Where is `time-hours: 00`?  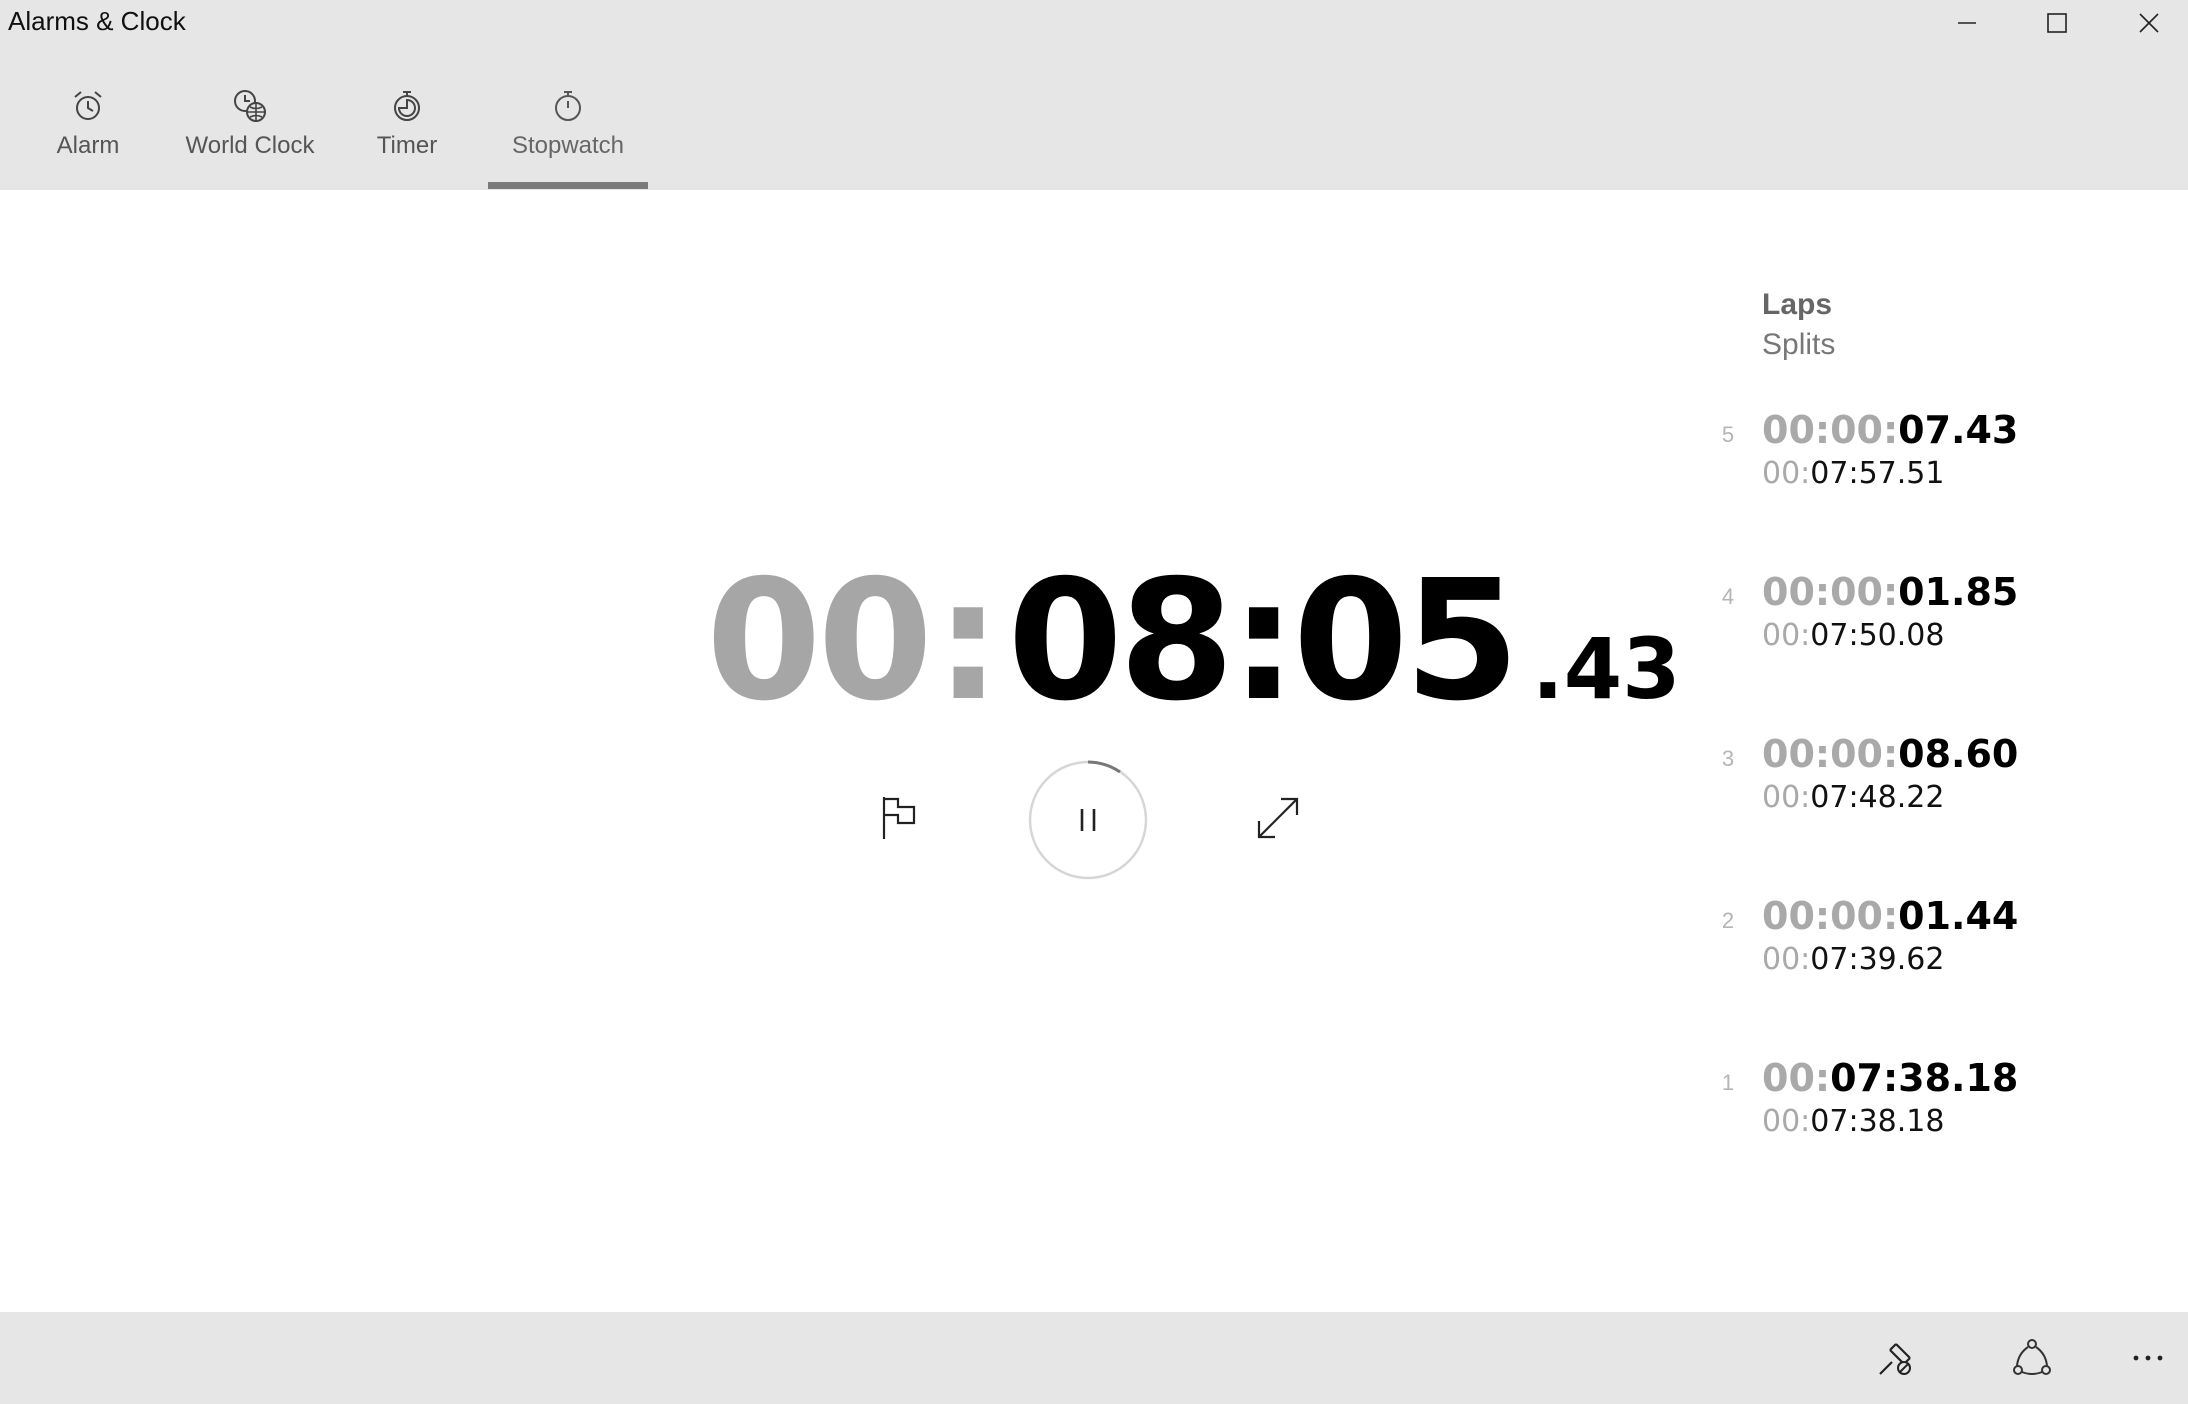
time-hours: 00 is located at coordinates (819, 641).